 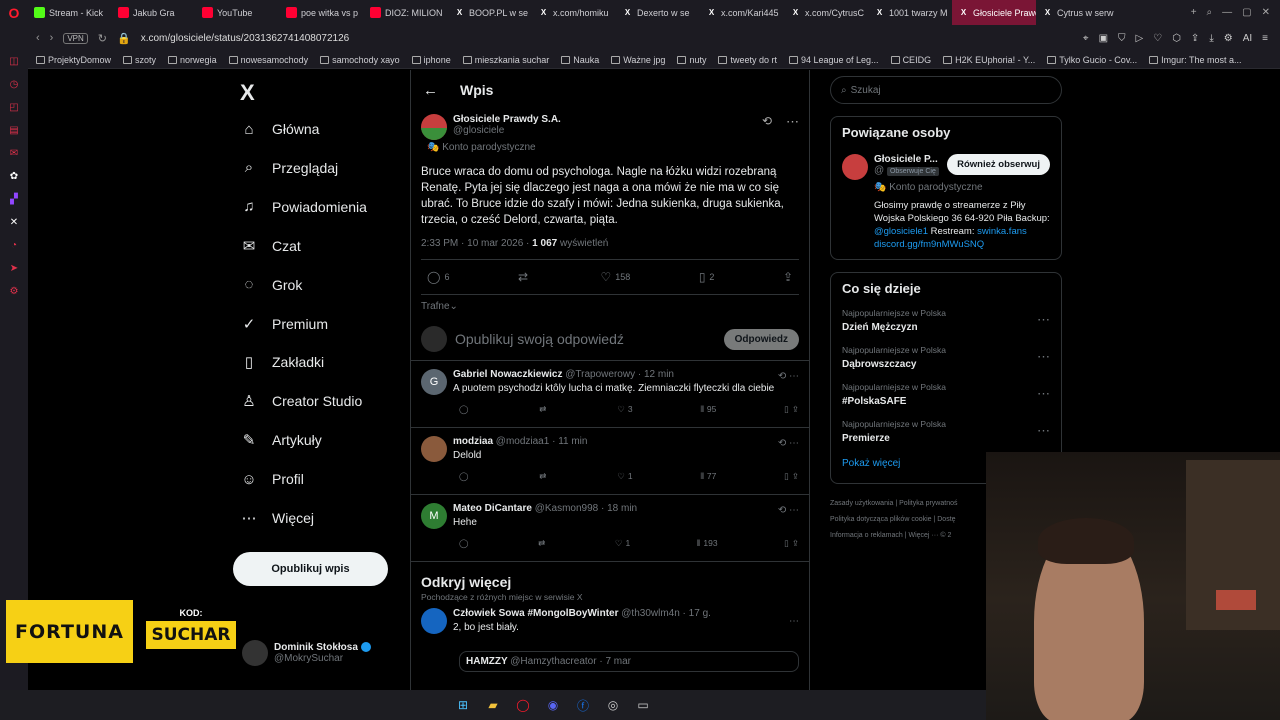 I want to click on sidebar-clock-icon: ◔, so click(x=14, y=245).